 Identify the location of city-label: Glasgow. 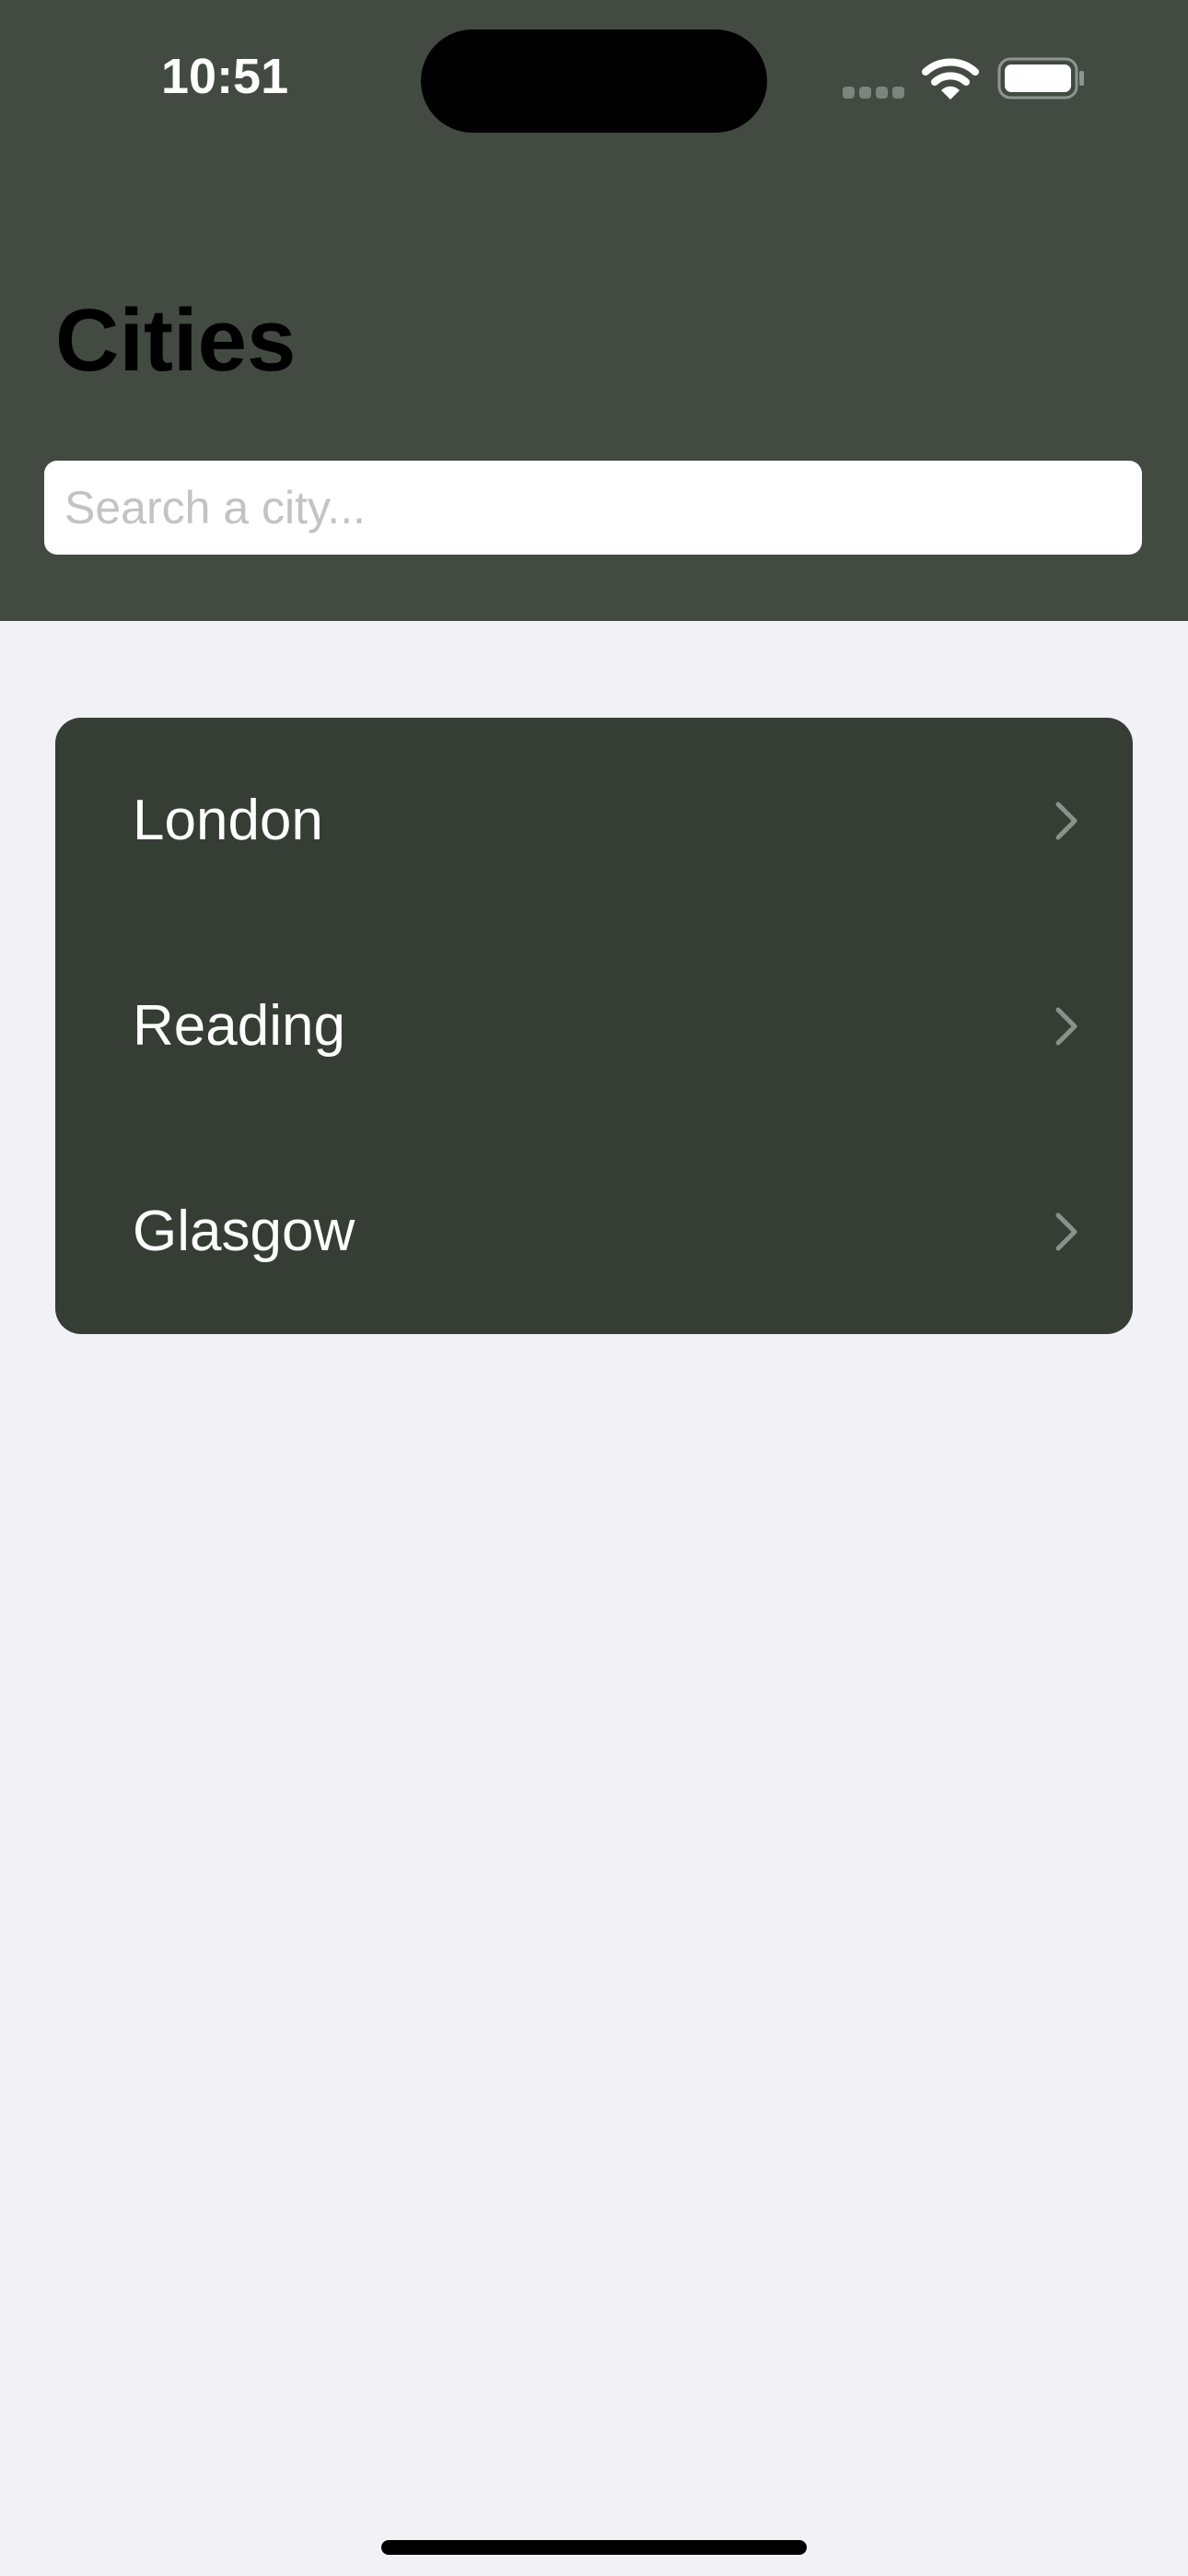
(244, 1231).